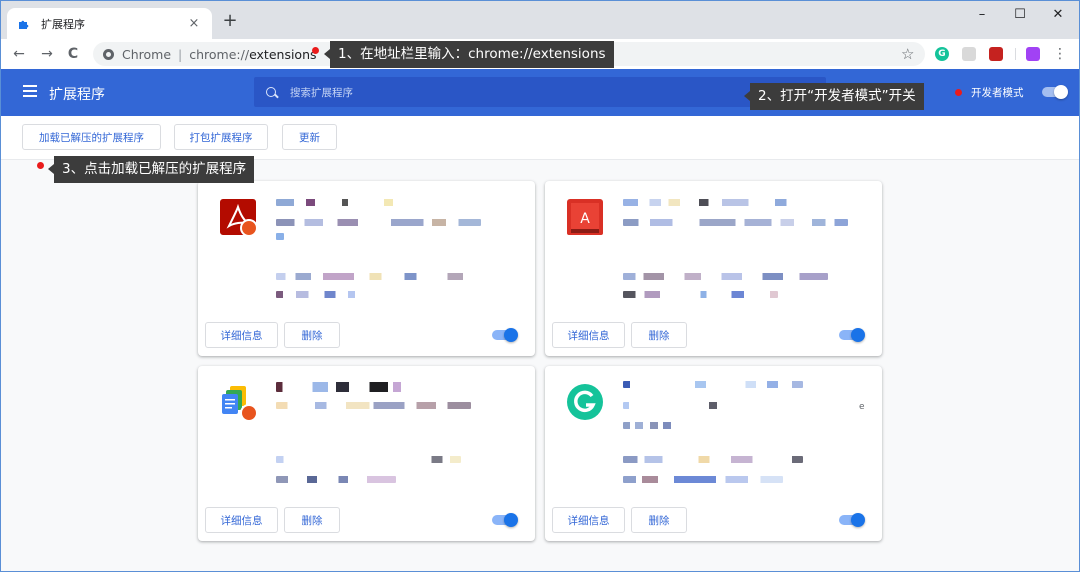  What do you see at coordinates (1058, 15) in the screenshot?
I see `close-window-button: ✕` at bounding box center [1058, 15].